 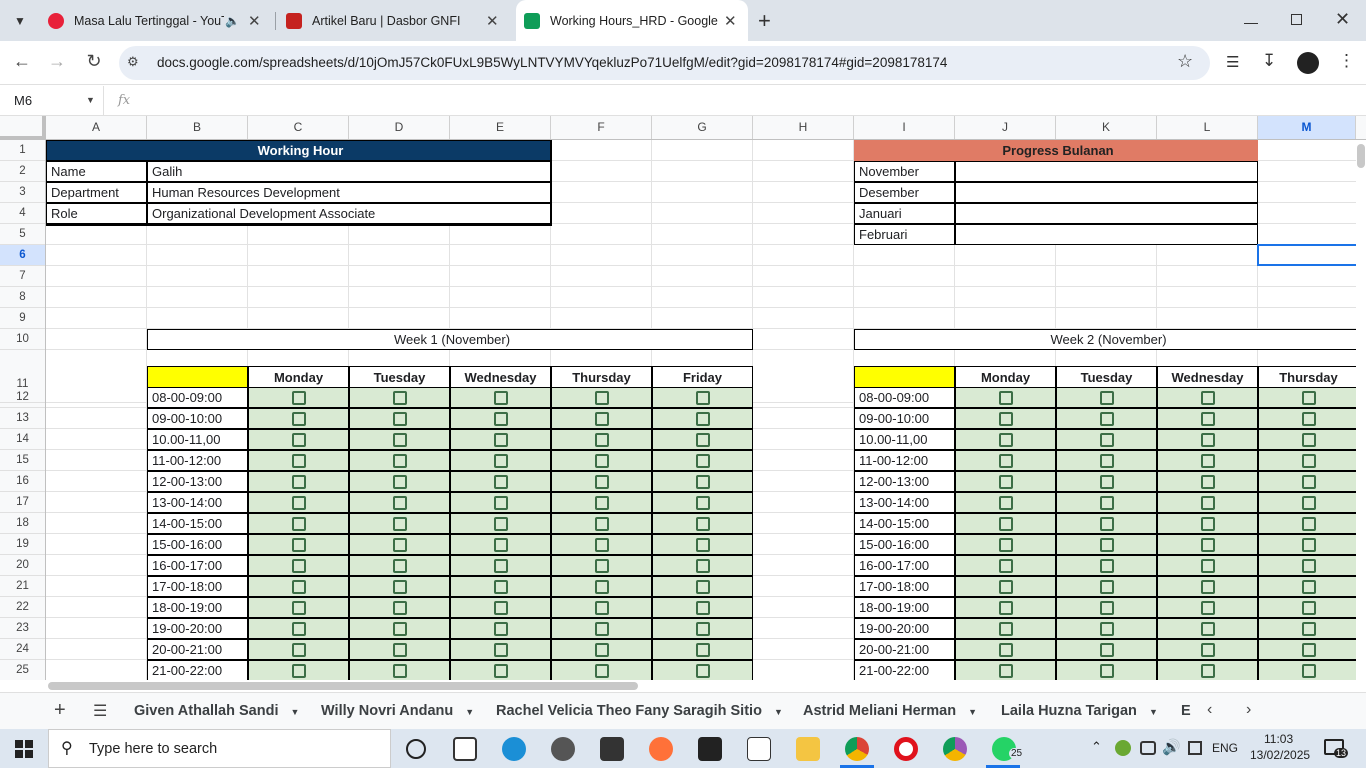 I want to click on column-header: H, so click(x=803, y=127).